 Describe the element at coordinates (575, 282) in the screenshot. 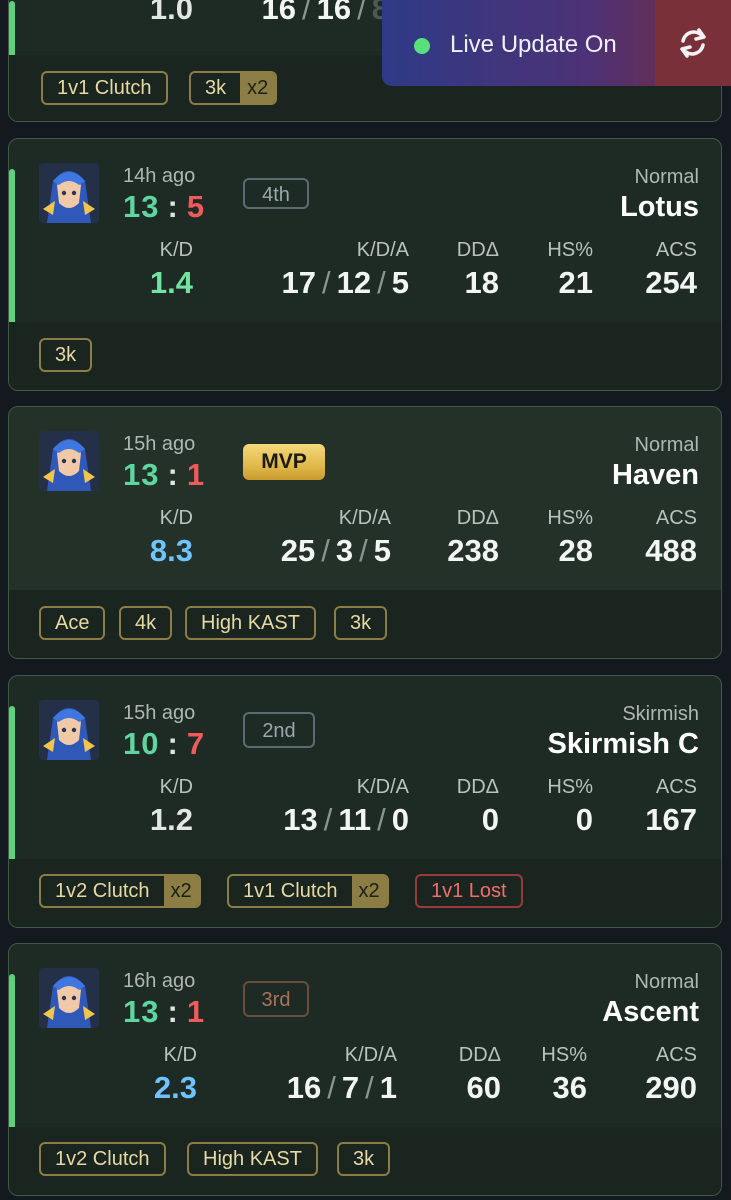

I see `hs-value: 21` at that location.